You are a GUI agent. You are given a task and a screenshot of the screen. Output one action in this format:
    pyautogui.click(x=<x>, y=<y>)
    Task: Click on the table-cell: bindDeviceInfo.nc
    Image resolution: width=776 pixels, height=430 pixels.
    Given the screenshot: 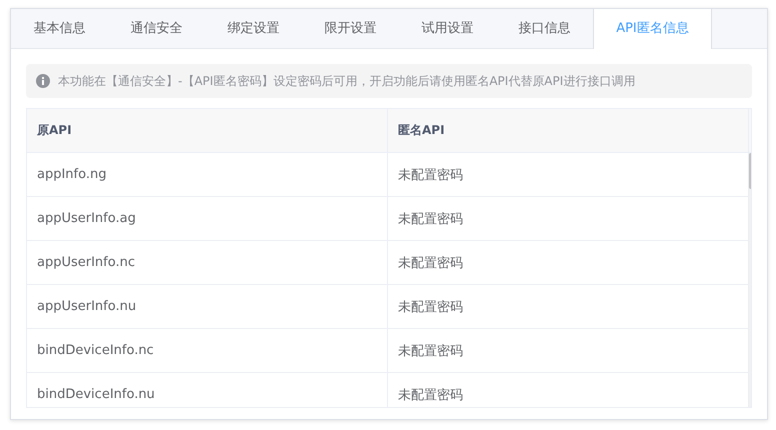 What is the action you would take?
    pyautogui.click(x=207, y=350)
    